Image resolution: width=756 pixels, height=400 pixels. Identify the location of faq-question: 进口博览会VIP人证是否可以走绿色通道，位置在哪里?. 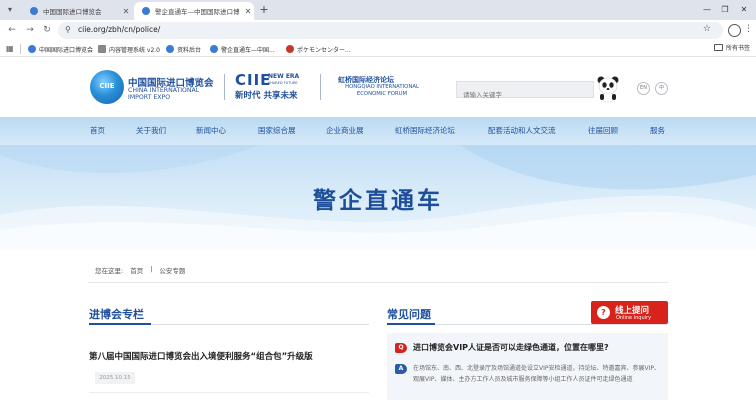
(511, 347).